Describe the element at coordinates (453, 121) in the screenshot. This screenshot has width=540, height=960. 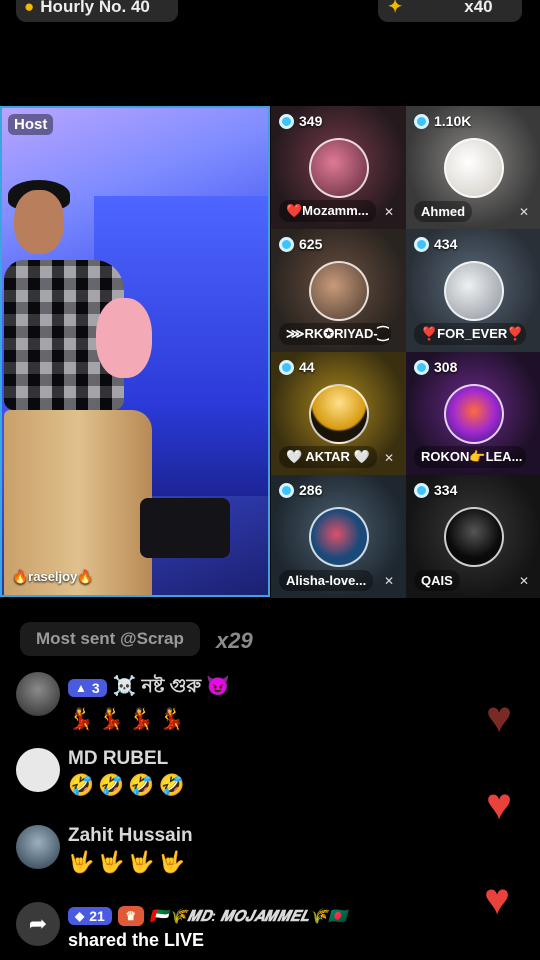
I see `guest-score: 1.10K` at that location.